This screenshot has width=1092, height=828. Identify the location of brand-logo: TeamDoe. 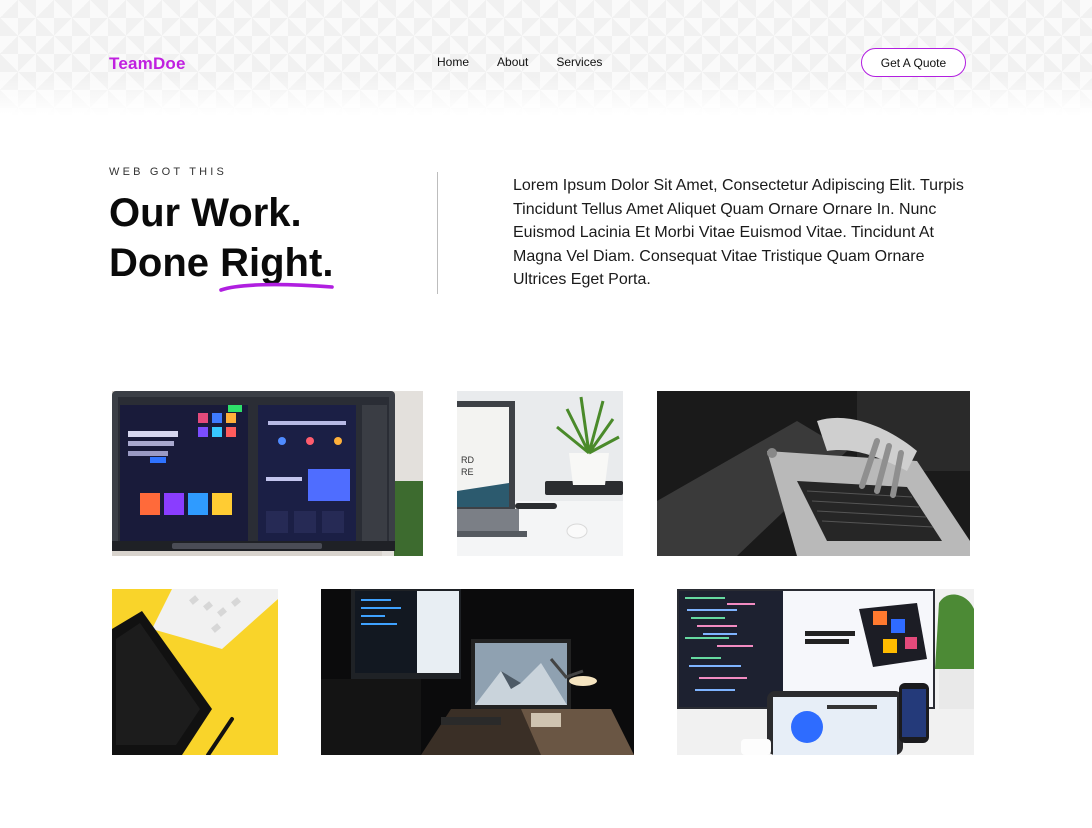
(147, 64).